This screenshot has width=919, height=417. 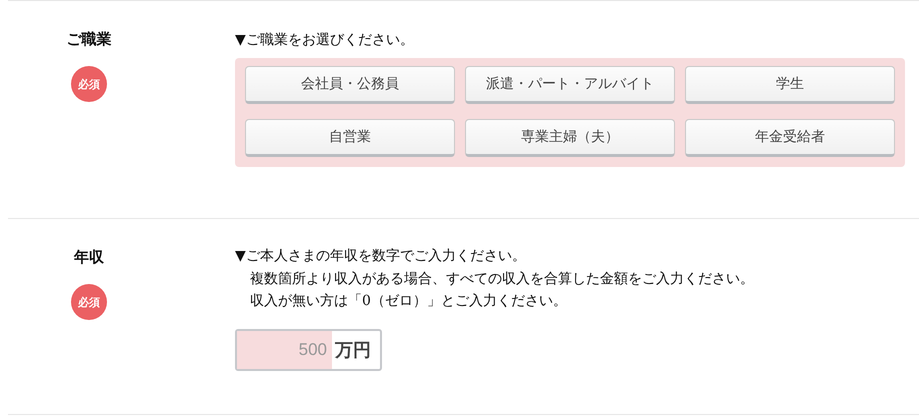 I want to click on instruction-text: ▼ご職業をお選びください。, so click(x=325, y=40).